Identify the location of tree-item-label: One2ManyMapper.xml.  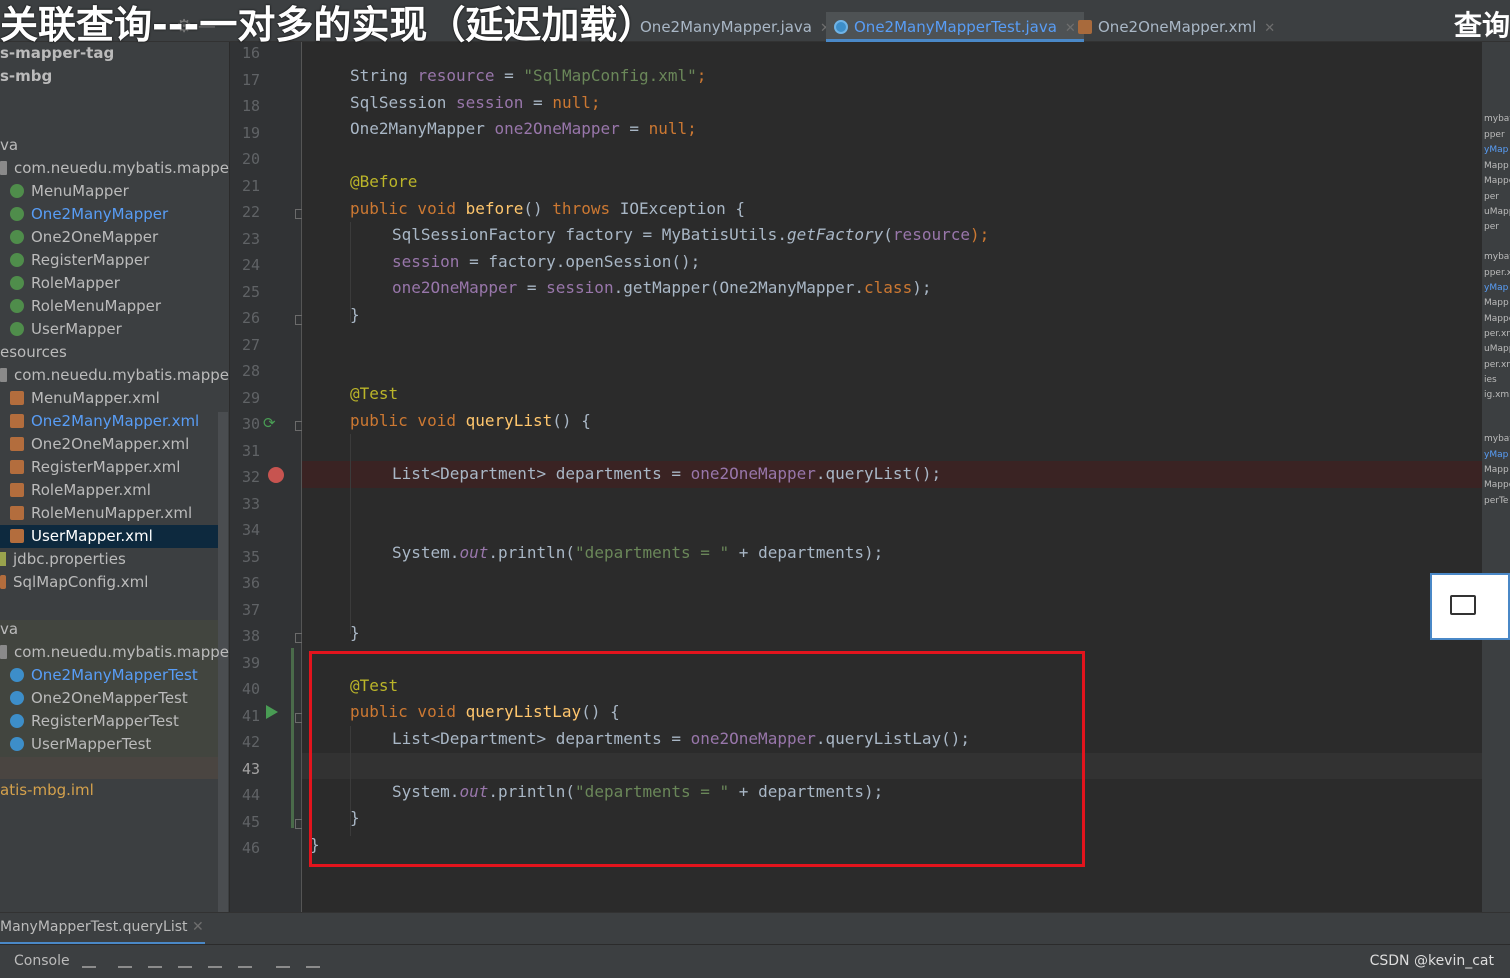
(115, 421).